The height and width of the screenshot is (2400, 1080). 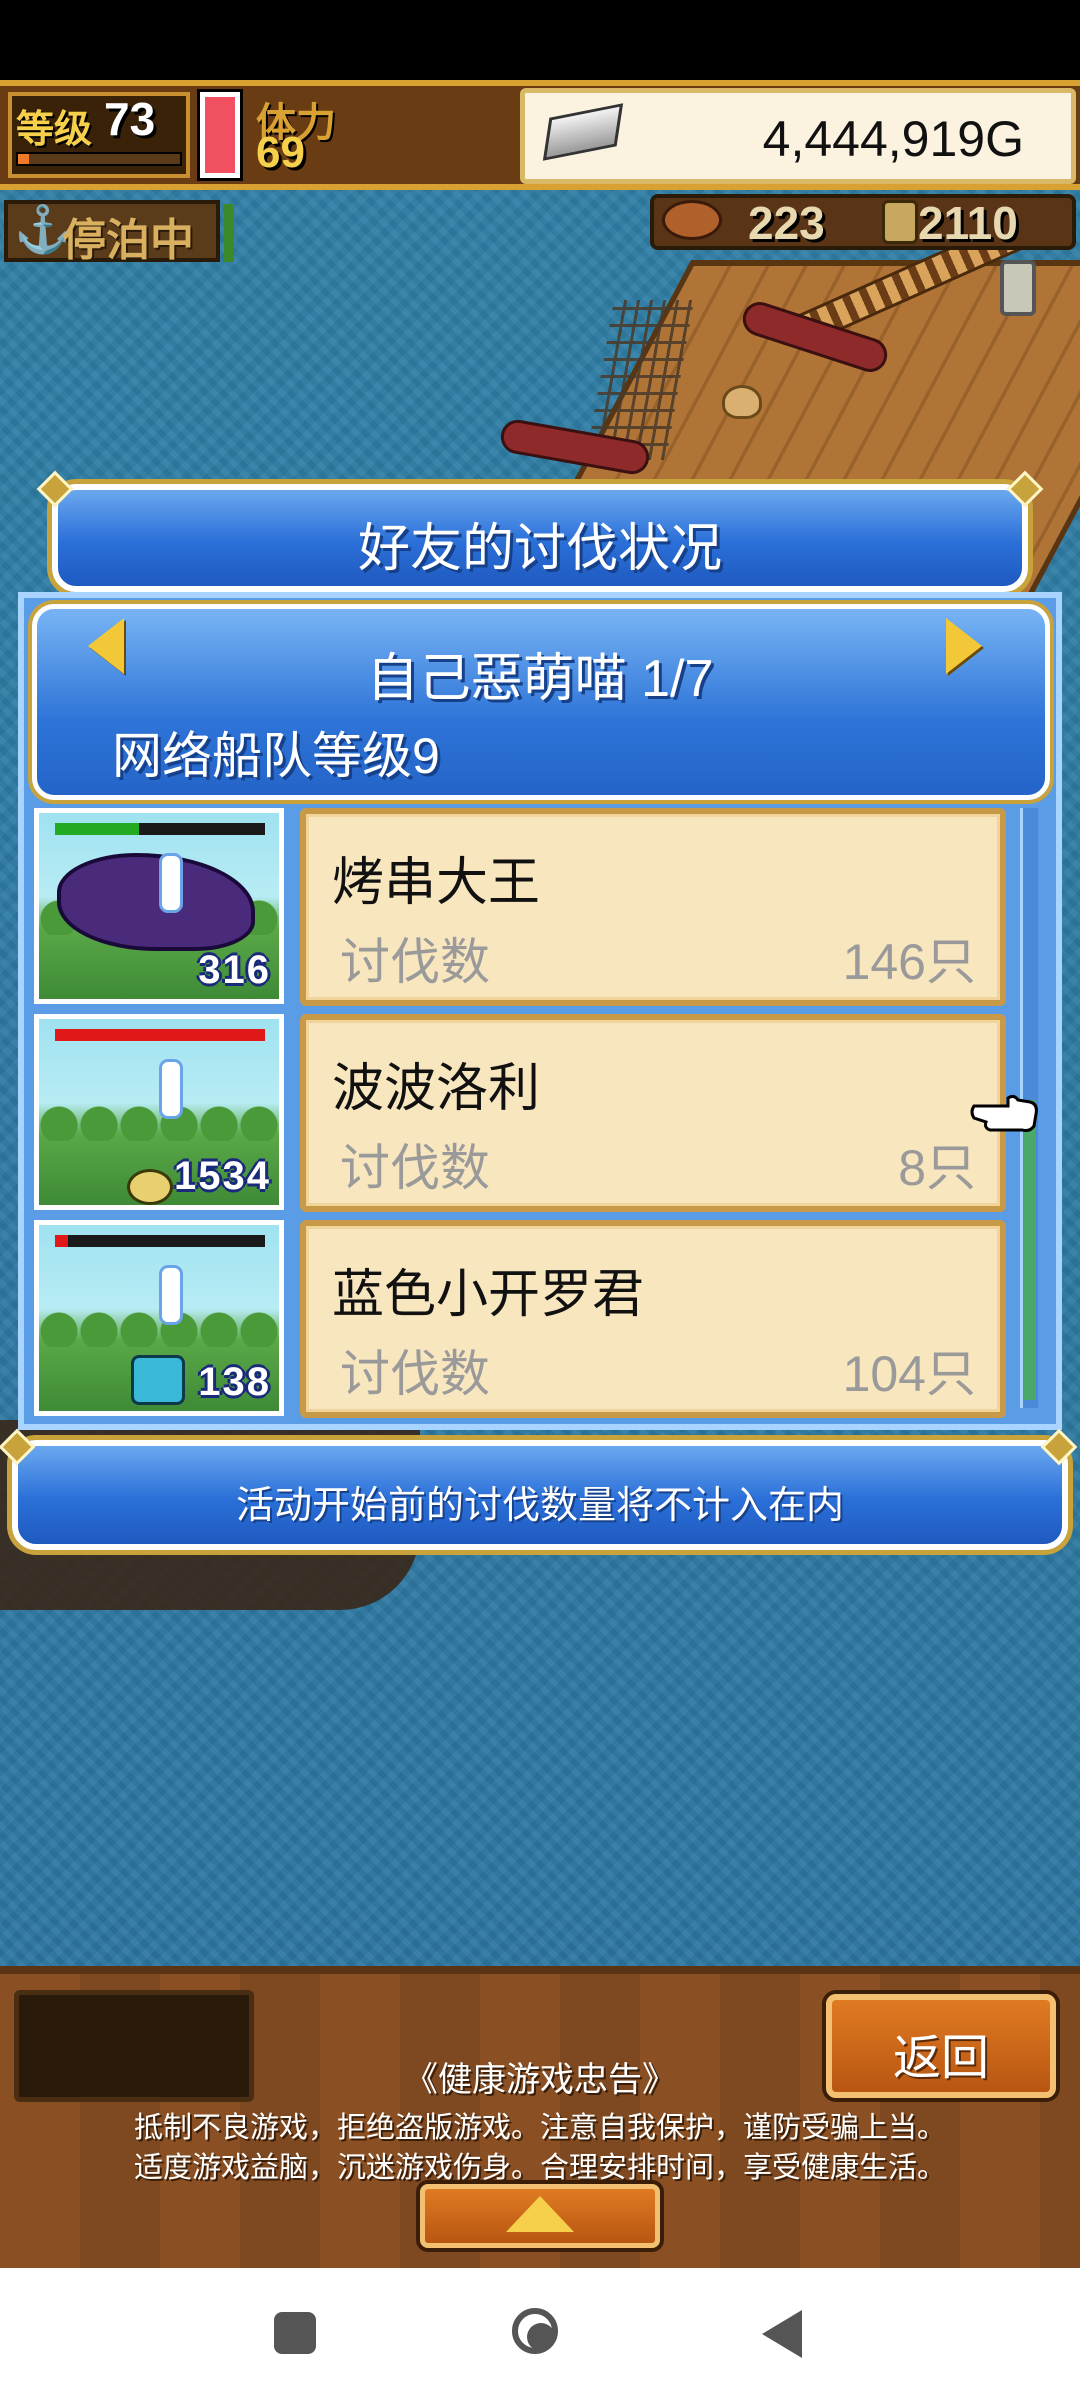 What do you see at coordinates (156, 902) in the screenshot?
I see `bat-monster-icon` at bounding box center [156, 902].